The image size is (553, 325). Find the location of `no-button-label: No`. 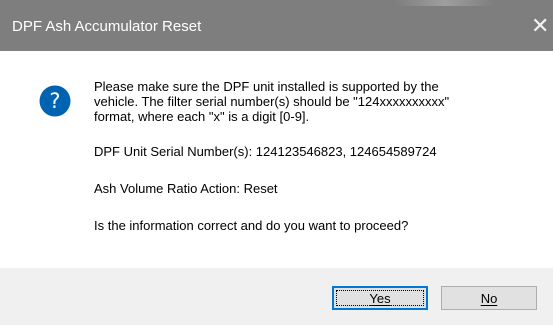

no-button-label: No is located at coordinates (489, 298).